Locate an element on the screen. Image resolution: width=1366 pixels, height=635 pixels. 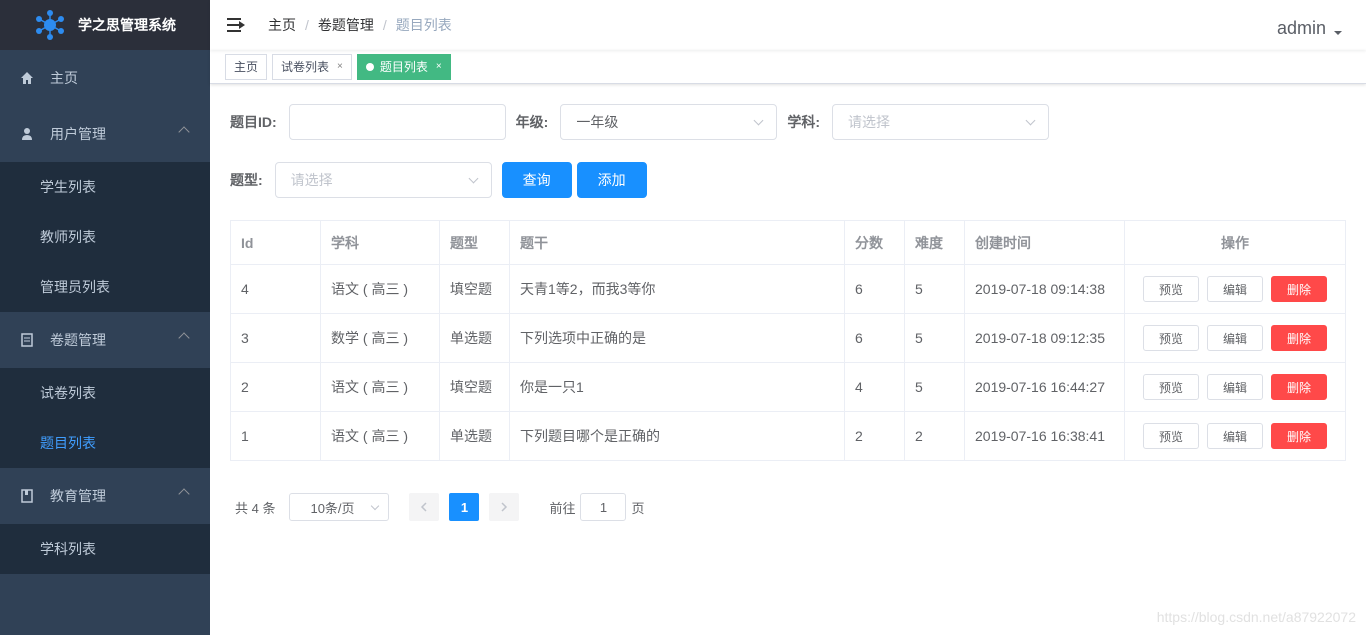
sidebar-item-subject-list: 学科列表 is located at coordinates (105, 549).